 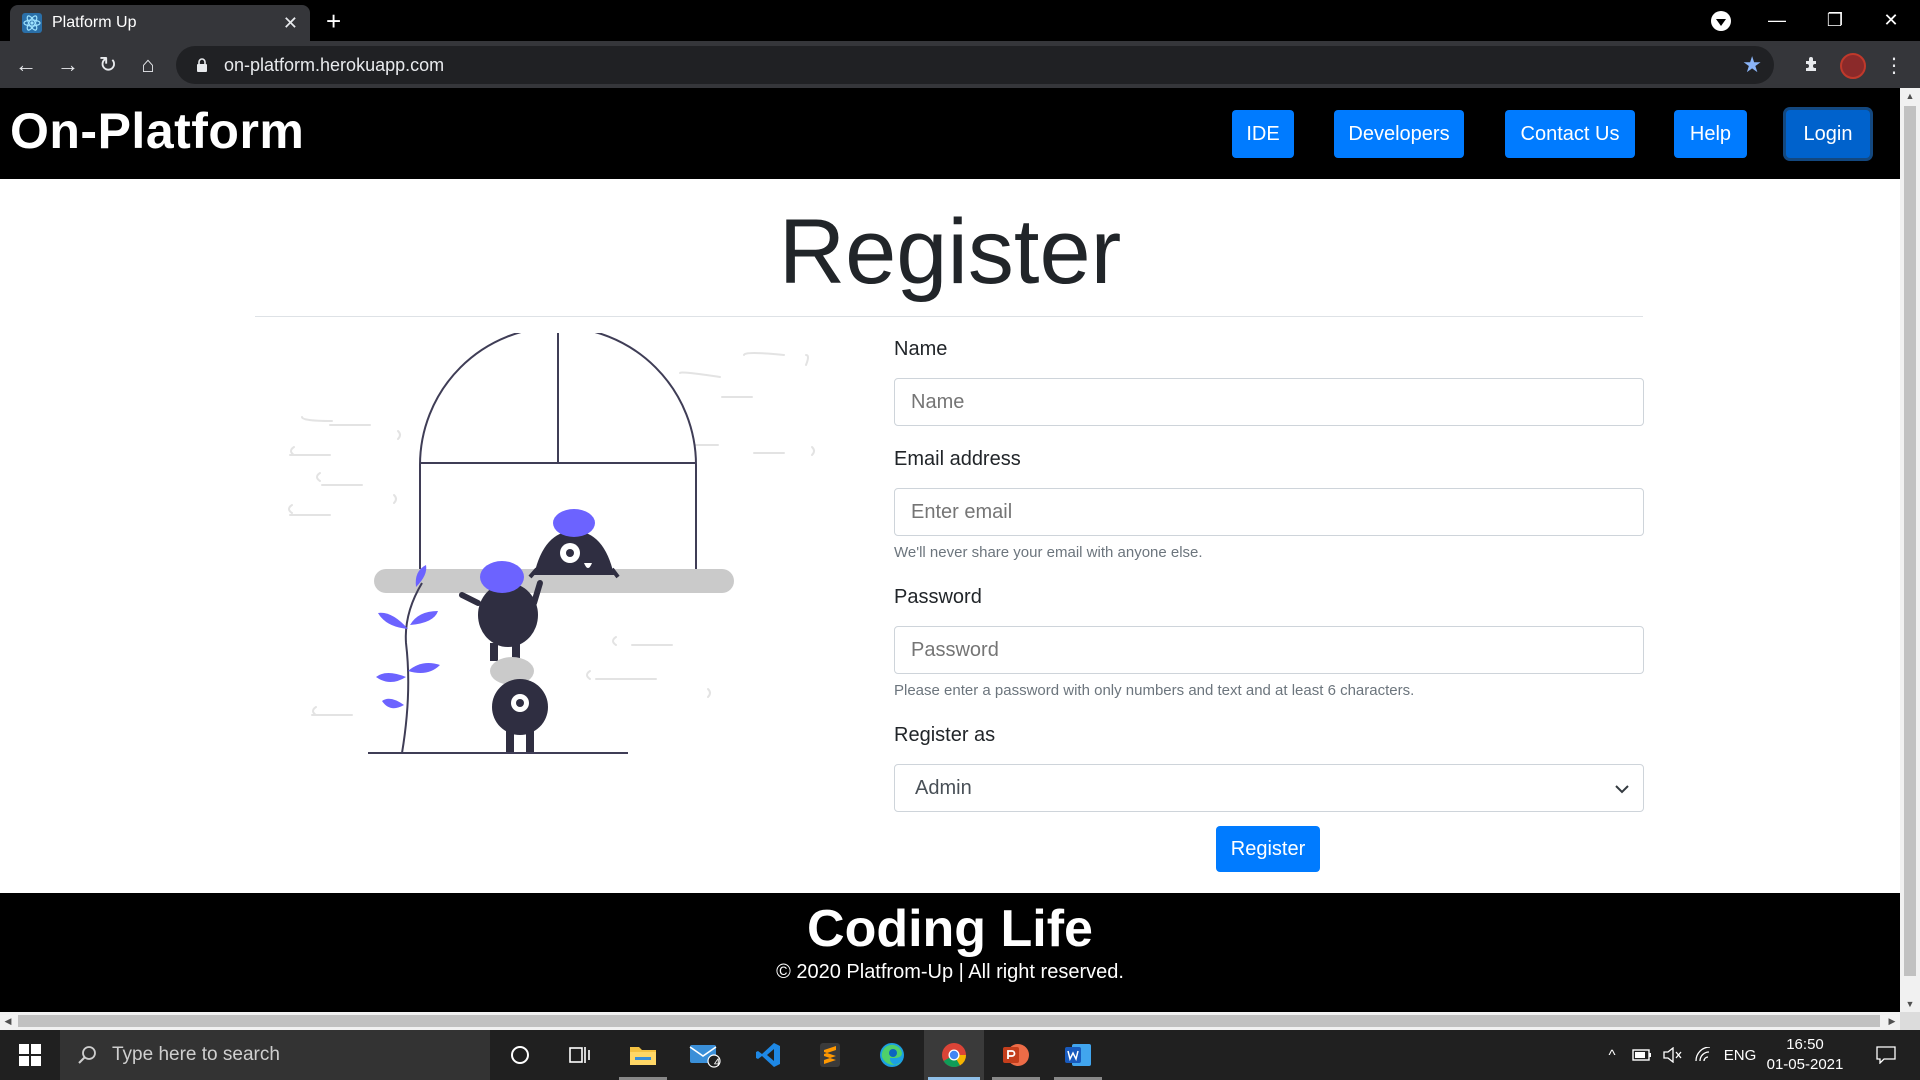 What do you see at coordinates (148, 65) in the screenshot?
I see `home-icon: ⌂` at bounding box center [148, 65].